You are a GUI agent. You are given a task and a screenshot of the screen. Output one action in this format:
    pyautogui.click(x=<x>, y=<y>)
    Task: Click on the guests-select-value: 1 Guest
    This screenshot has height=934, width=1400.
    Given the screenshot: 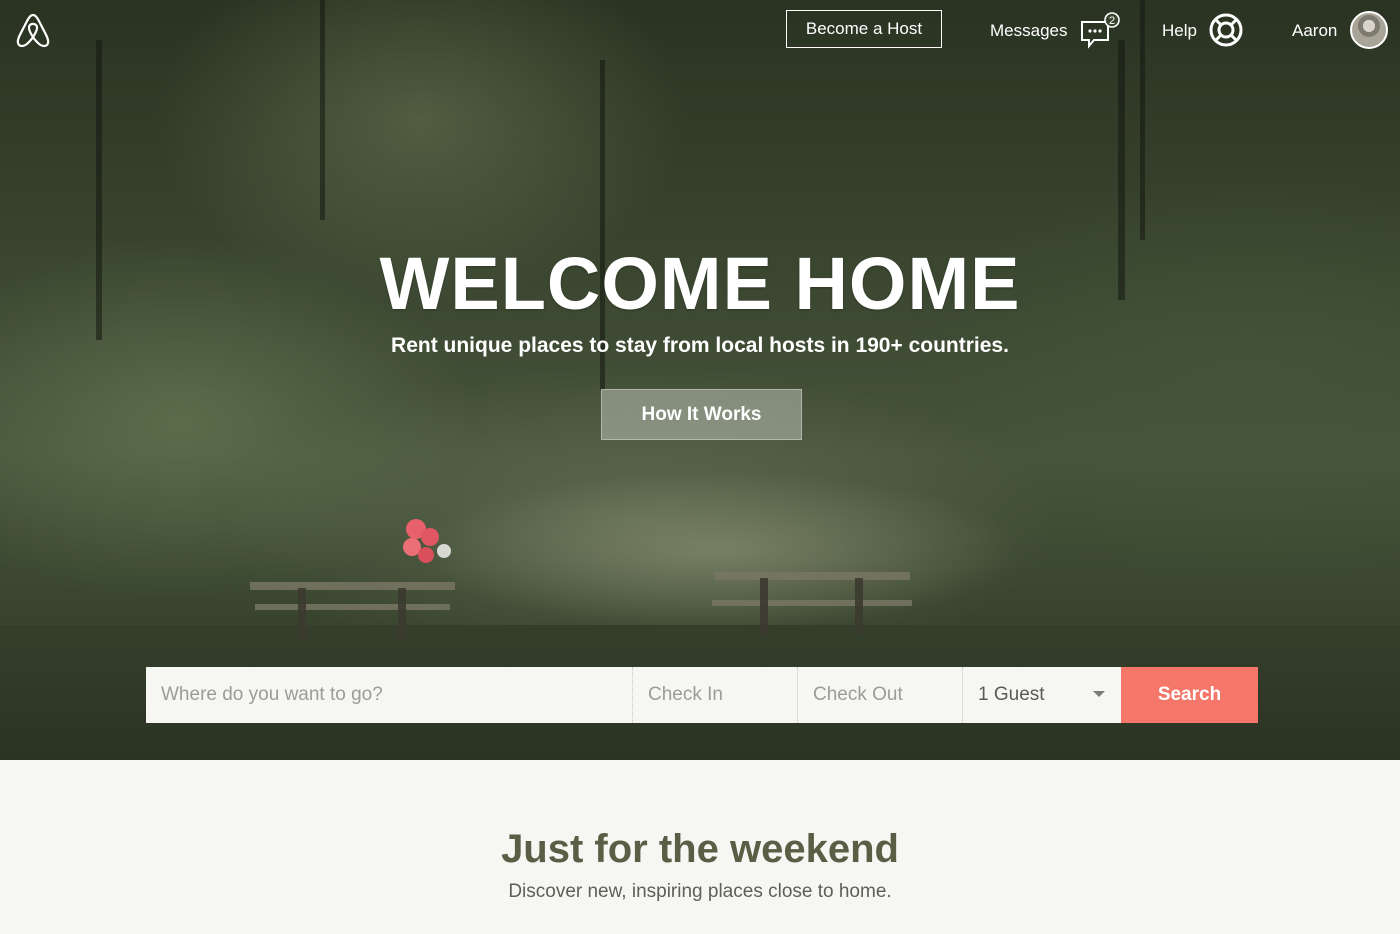 What is the action you would take?
    pyautogui.click(x=1011, y=694)
    